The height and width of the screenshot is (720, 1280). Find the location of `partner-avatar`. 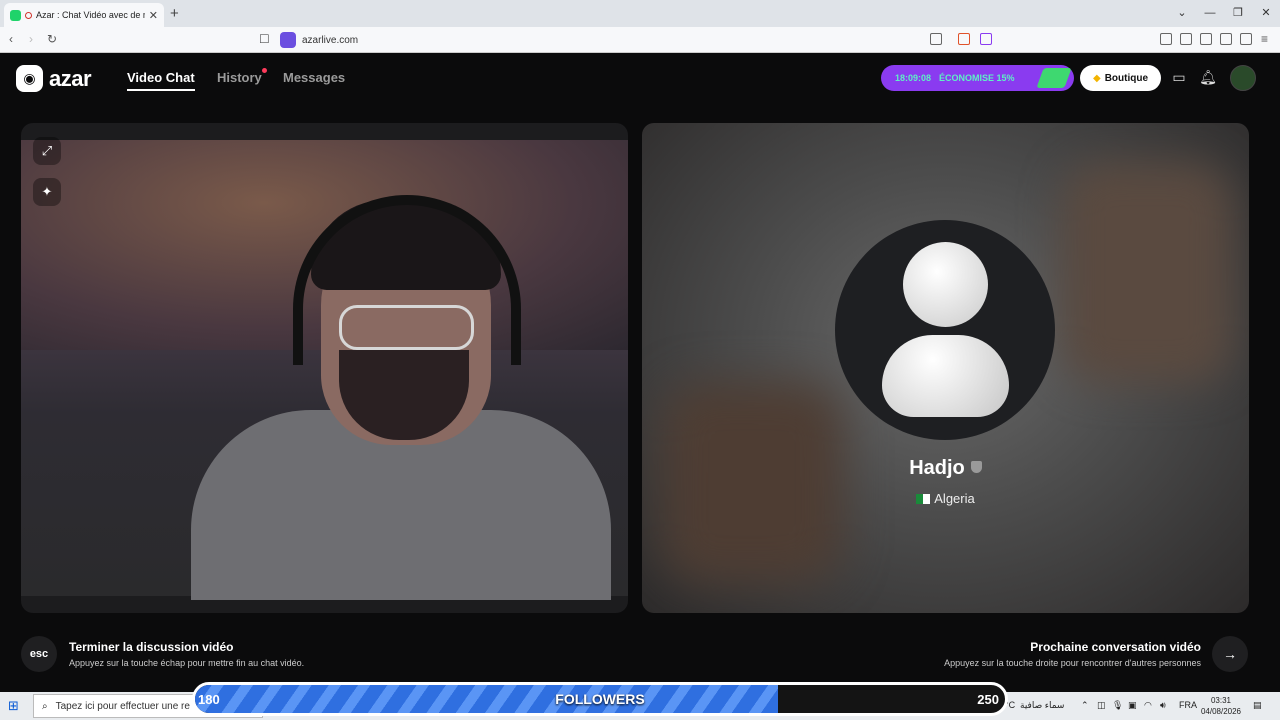

partner-avatar is located at coordinates (945, 330).